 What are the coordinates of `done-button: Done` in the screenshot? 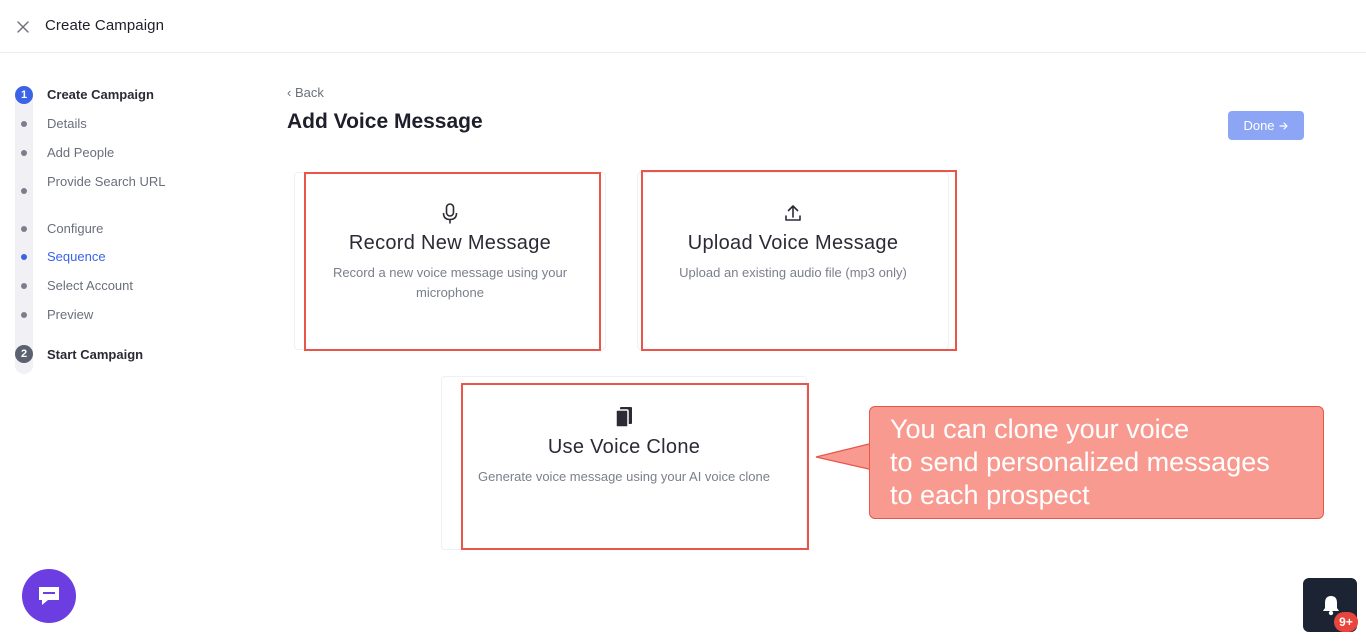 It's located at (1266, 125).